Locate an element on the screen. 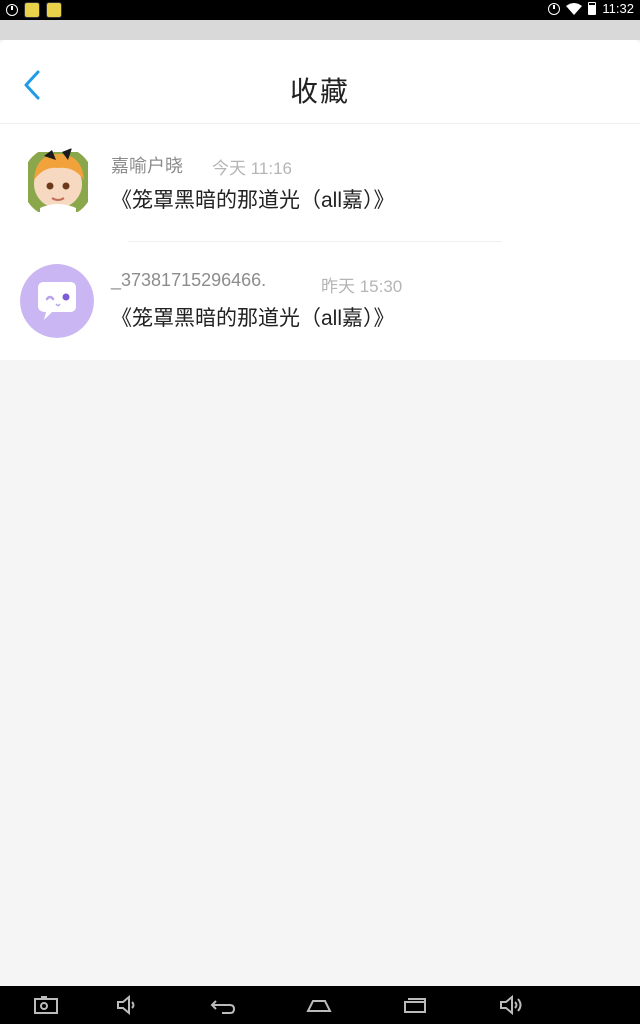 This screenshot has width=640, height=1024. battery-icon is located at coordinates (592, 8).